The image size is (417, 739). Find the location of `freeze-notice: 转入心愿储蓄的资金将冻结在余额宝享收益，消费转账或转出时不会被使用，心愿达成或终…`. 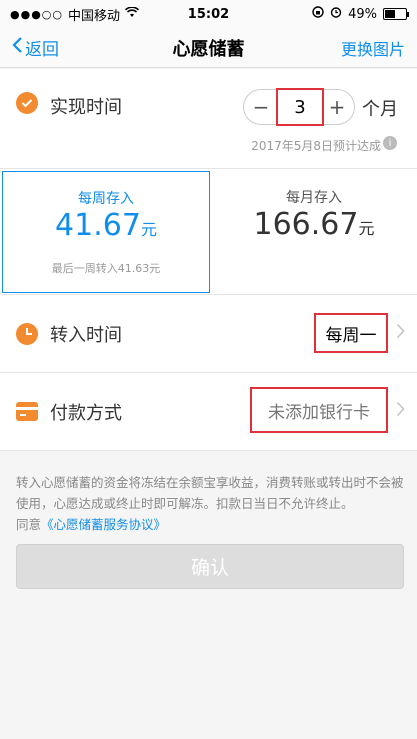

freeze-notice: 转入心愿储蓄的资金将冻结在余额宝享收益，消费转账或转出时不会被使用，心愿达成或终… is located at coordinates (210, 493).